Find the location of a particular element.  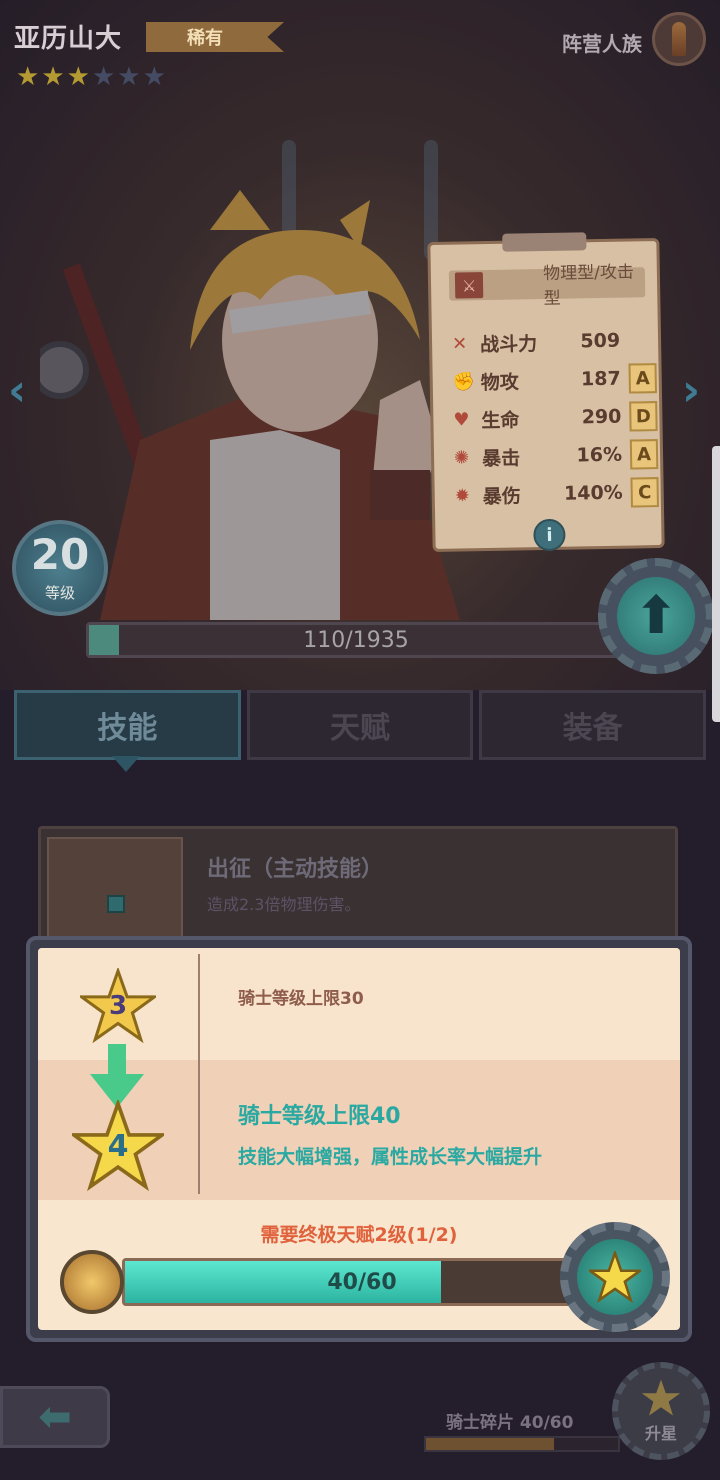

stat-row-power: ✕ 战斗力 509 is located at coordinates (554, 342).